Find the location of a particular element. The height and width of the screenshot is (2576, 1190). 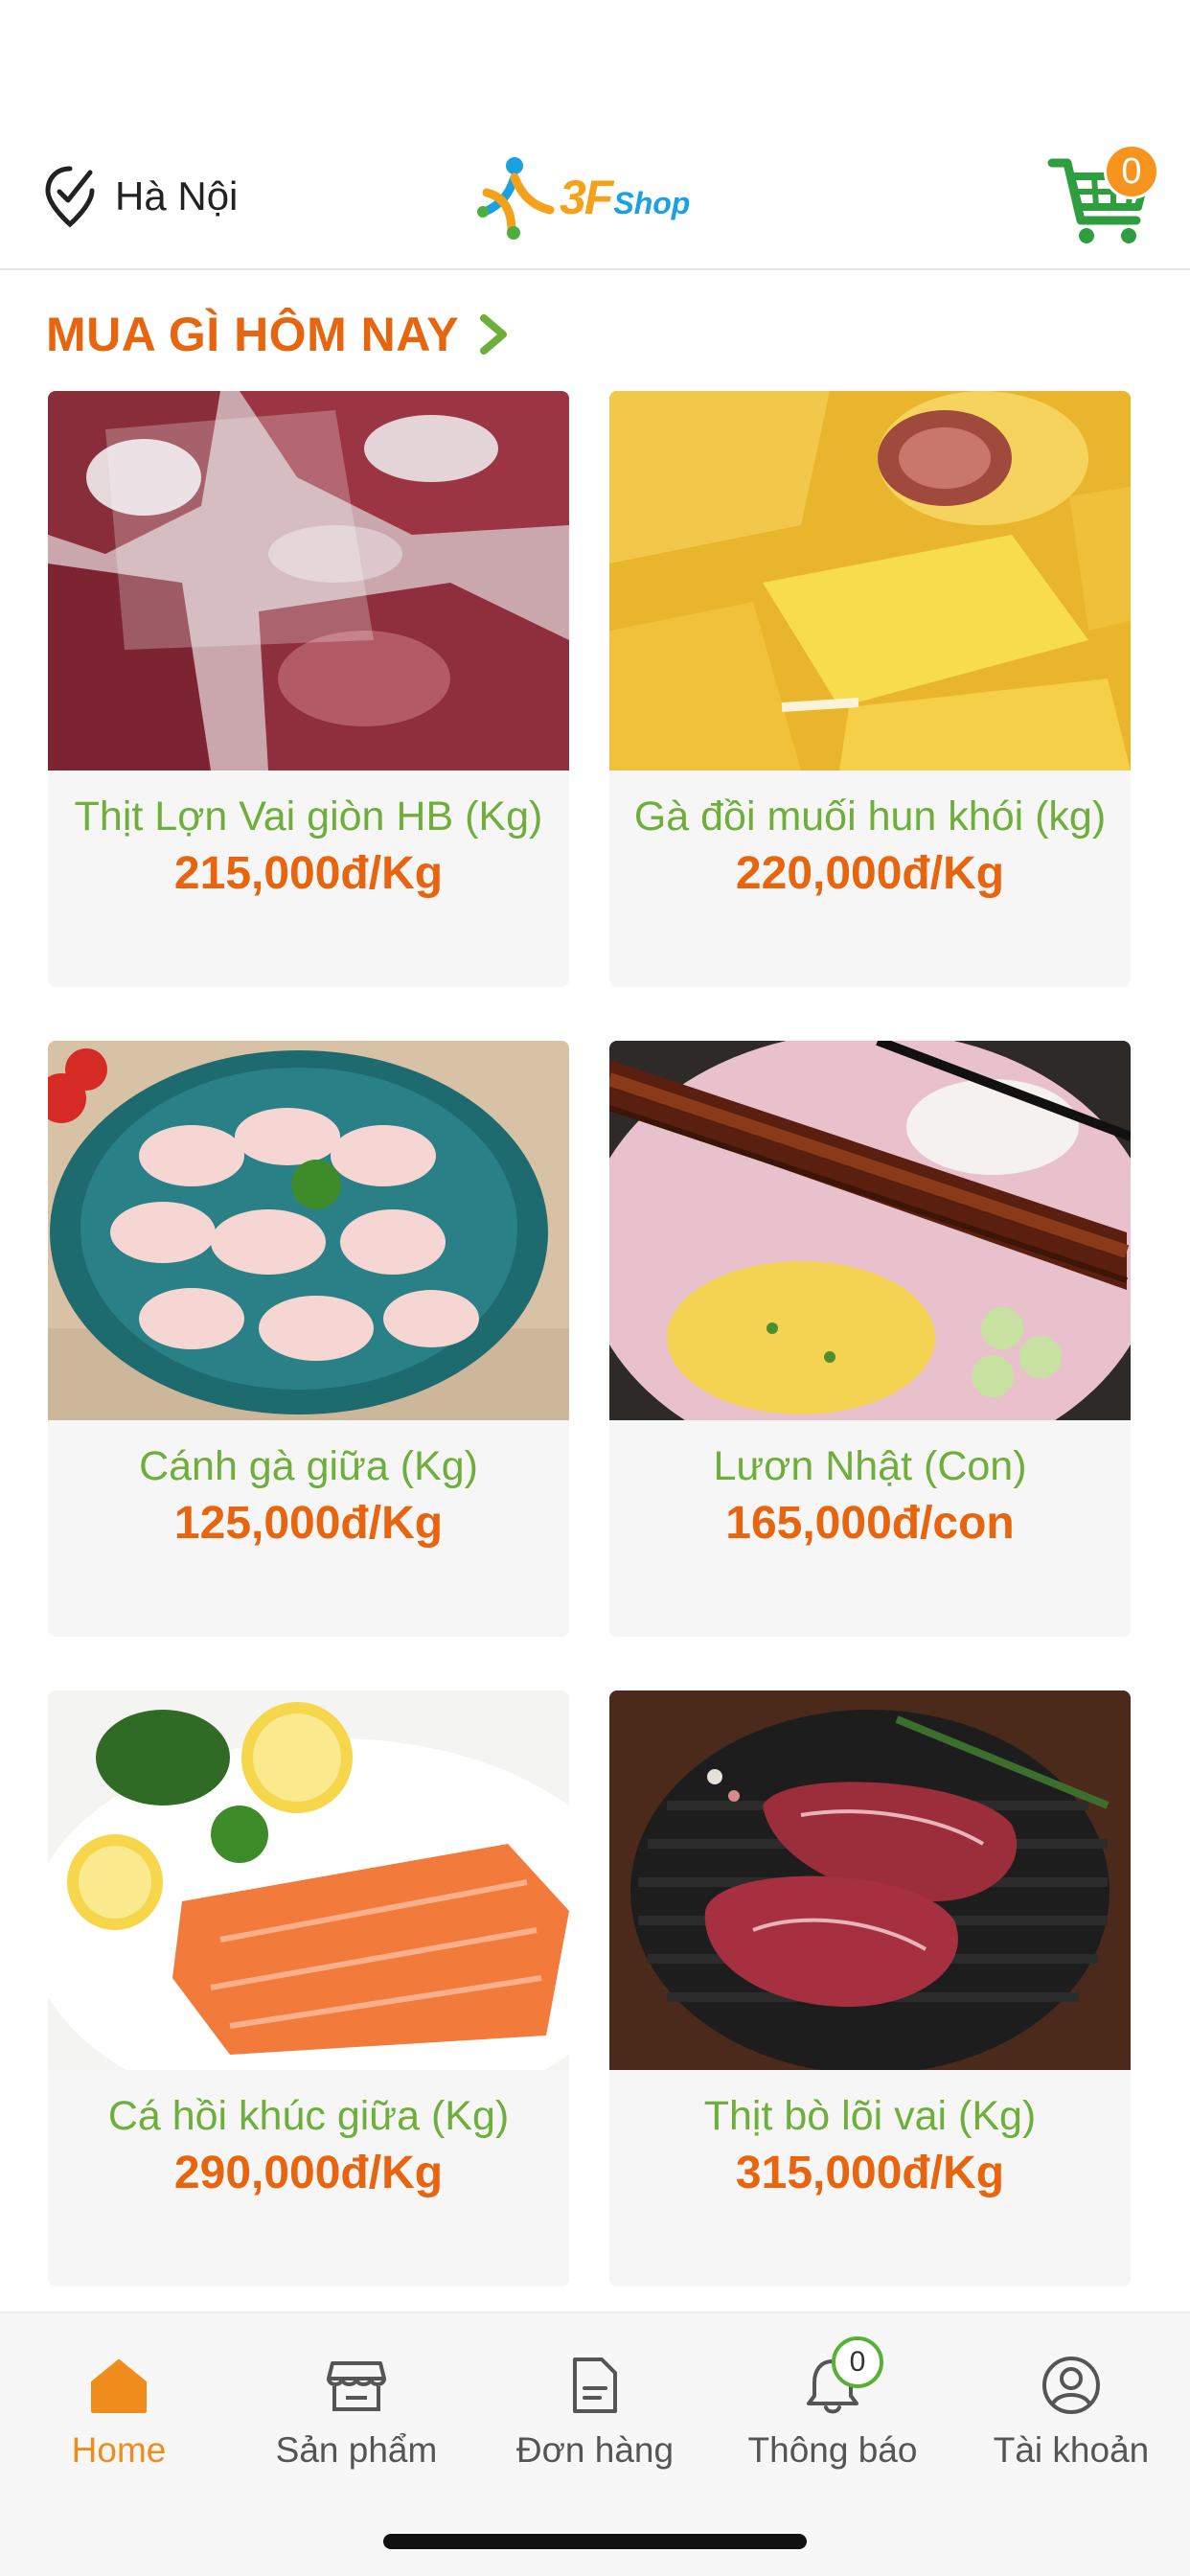

product-name: Cá hồi khúc giữa (Kg) is located at coordinates (309, 2116).